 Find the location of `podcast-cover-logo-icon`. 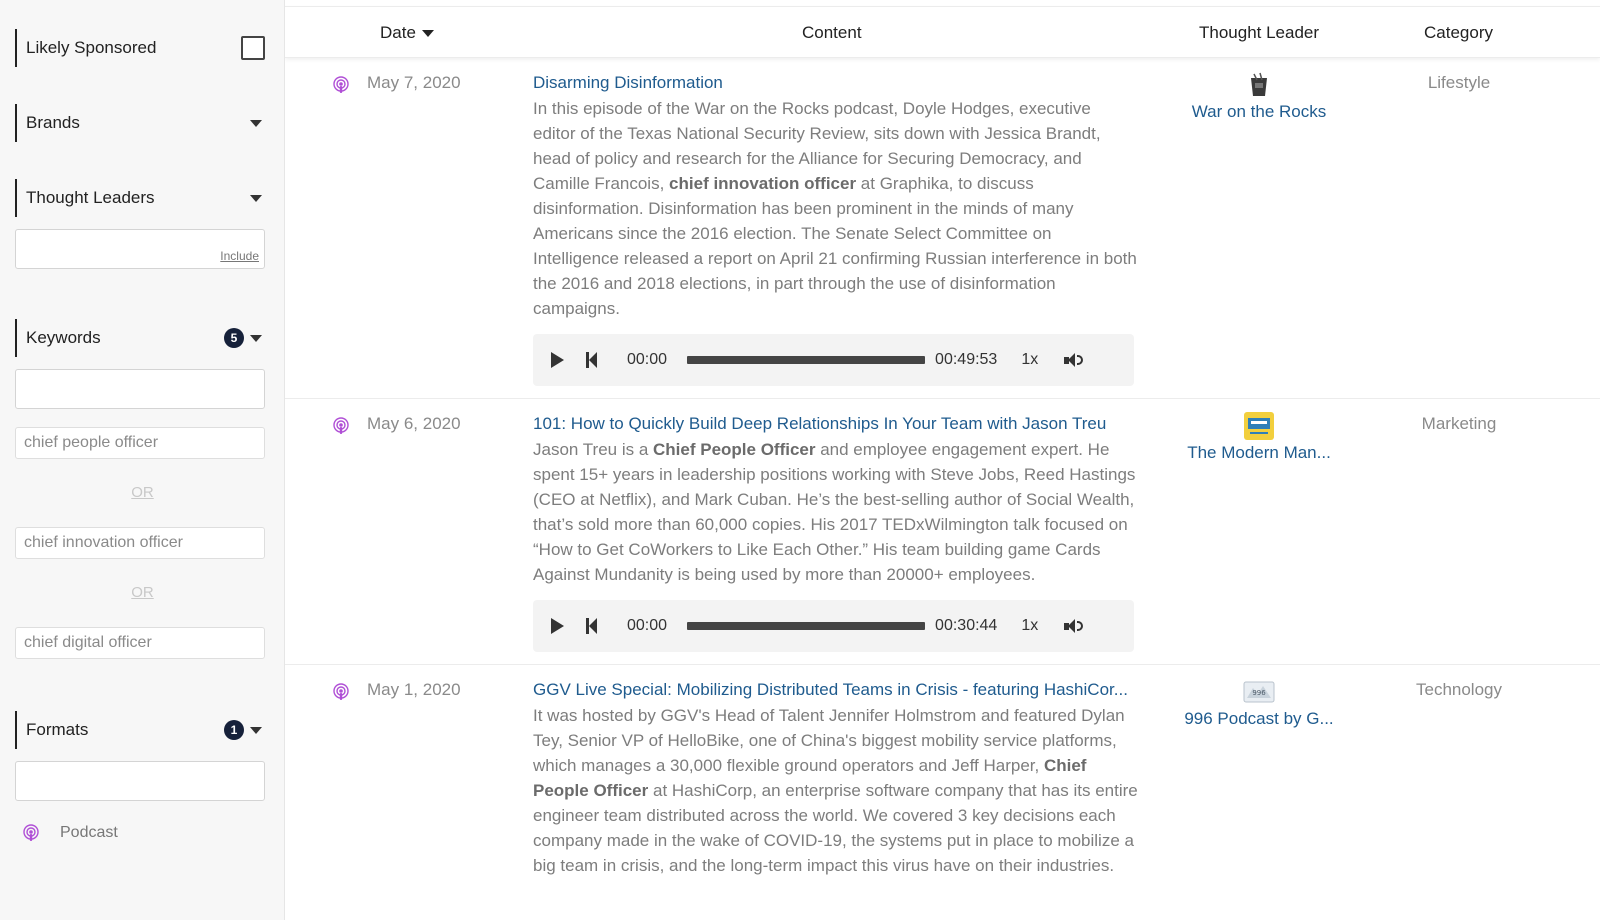

podcast-cover-logo-icon is located at coordinates (1259, 426).